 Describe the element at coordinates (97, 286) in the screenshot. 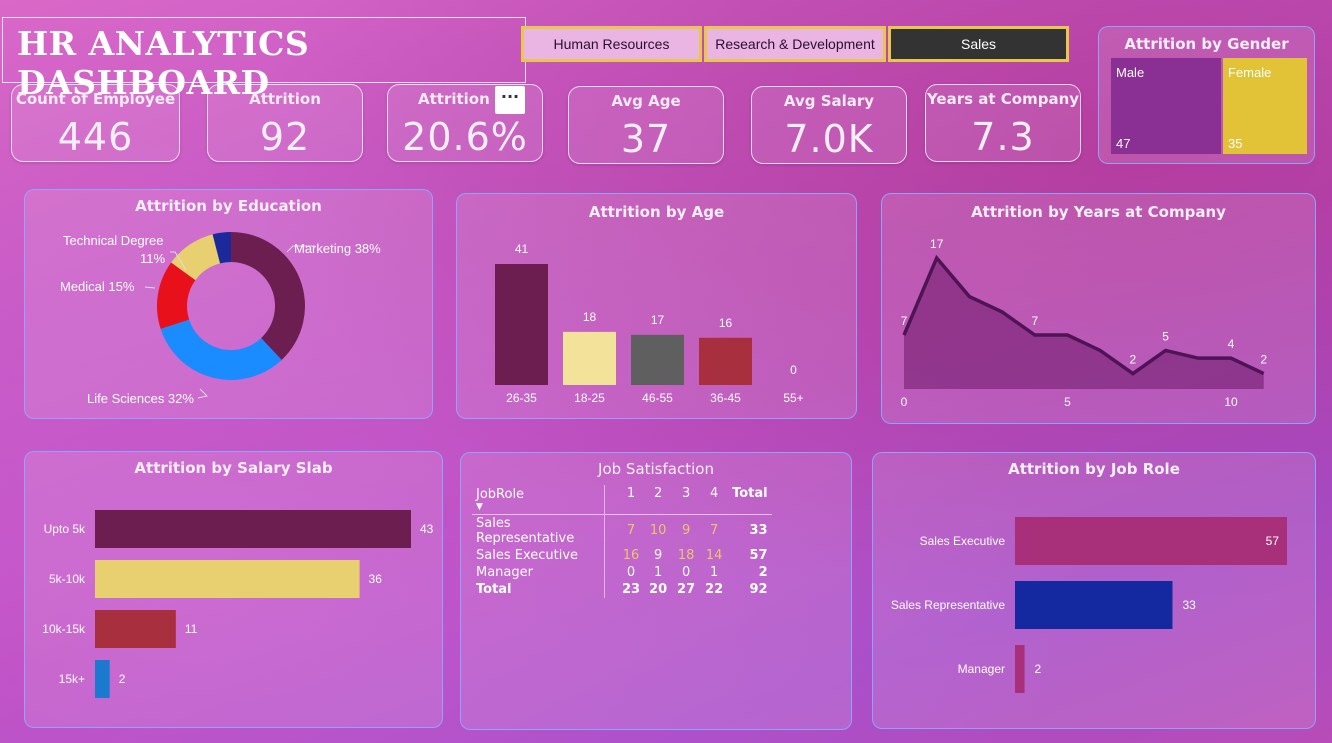

I see `education-label-medical: Medical 15%` at that location.